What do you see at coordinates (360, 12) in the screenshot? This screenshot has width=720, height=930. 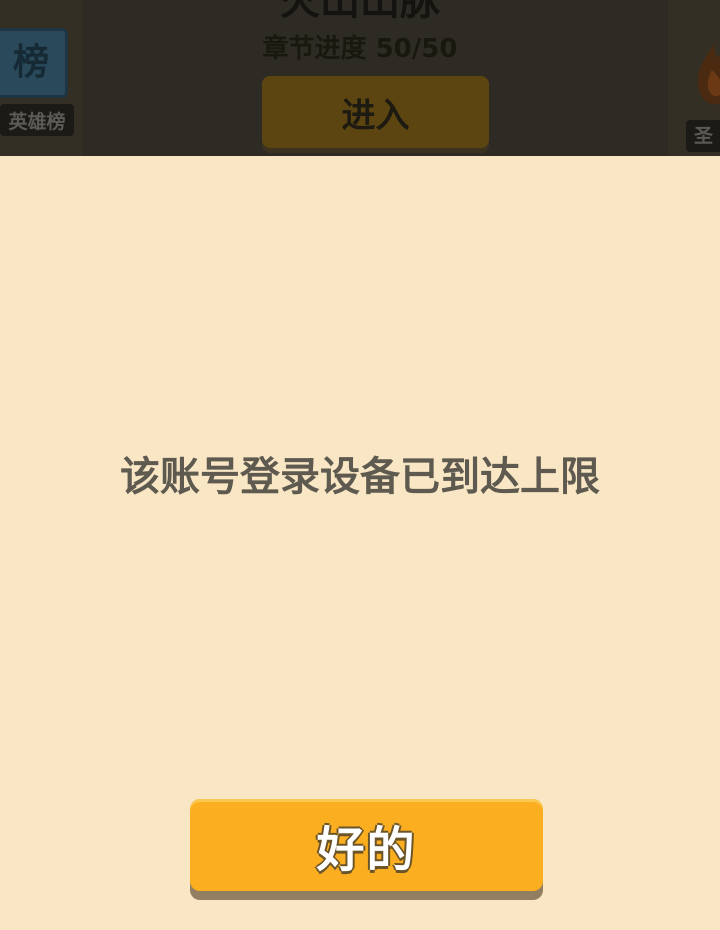 I see `chapter-title: 火山山脉` at bounding box center [360, 12].